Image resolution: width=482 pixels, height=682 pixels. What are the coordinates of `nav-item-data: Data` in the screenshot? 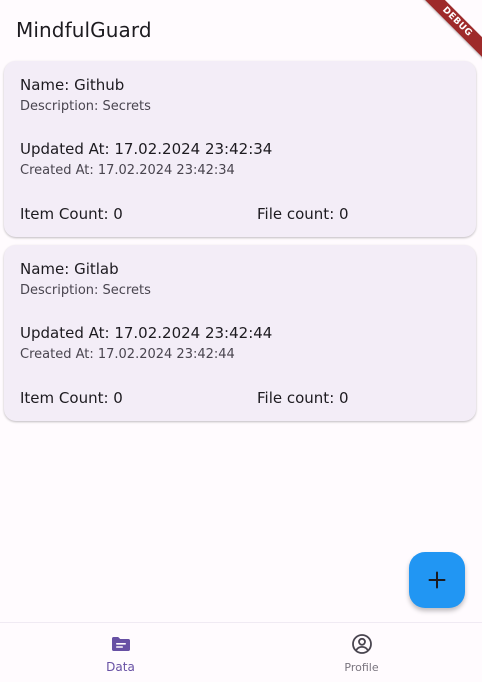 It's located at (120, 652).